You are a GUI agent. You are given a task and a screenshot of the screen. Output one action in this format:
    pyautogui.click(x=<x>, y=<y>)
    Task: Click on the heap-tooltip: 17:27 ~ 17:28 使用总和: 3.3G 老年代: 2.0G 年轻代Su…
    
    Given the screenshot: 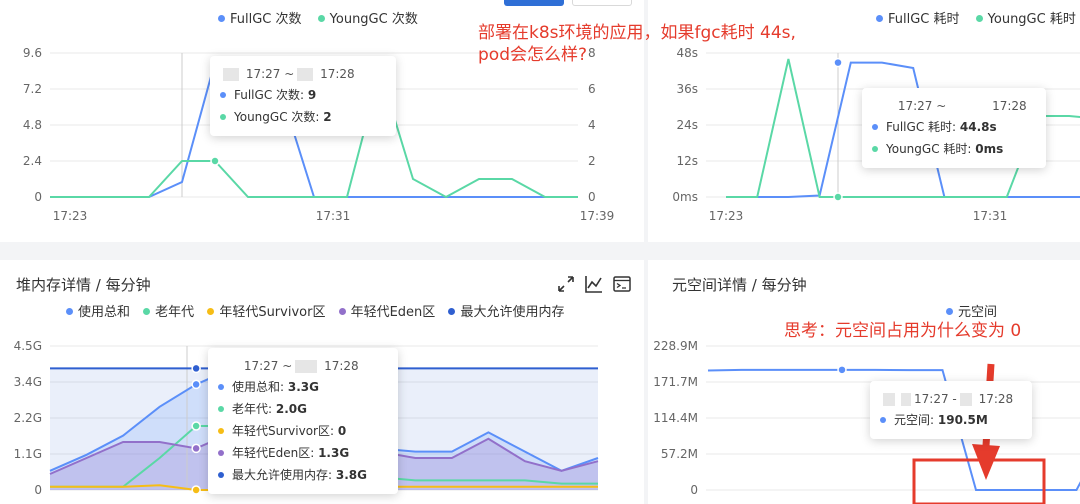 What is the action you would take?
    pyautogui.click(x=303, y=421)
    